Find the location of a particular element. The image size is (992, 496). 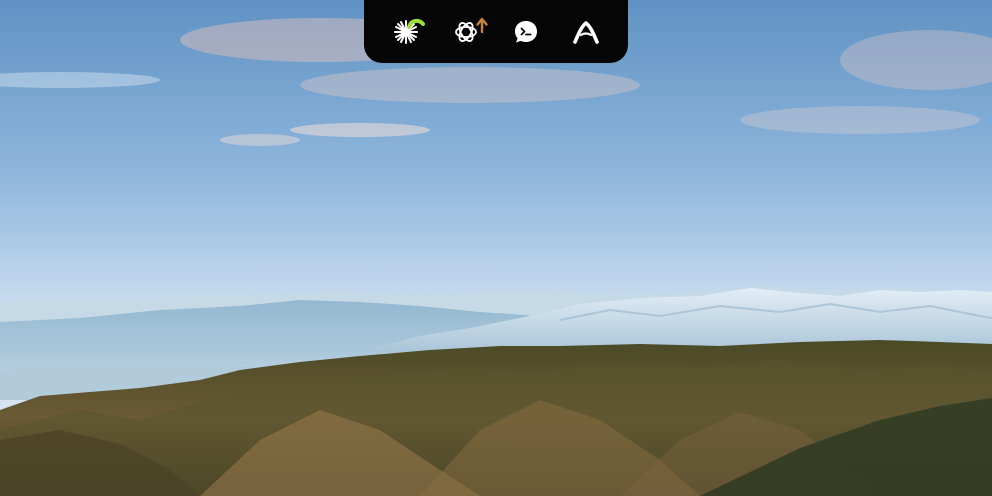

activity-indicator-icon is located at coordinates (416, 23).